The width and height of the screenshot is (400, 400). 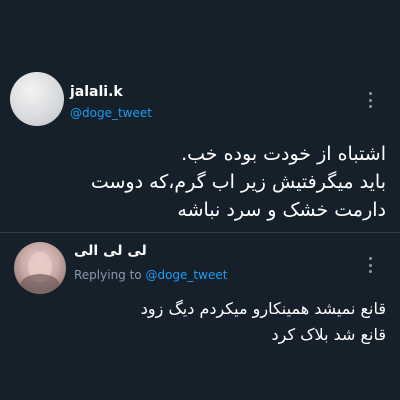 What do you see at coordinates (263, 308) in the screenshot?
I see `reply-tweet-line: قانع نمیشد همینکارو میکردم دیگ زود` at bounding box center [263, 308].